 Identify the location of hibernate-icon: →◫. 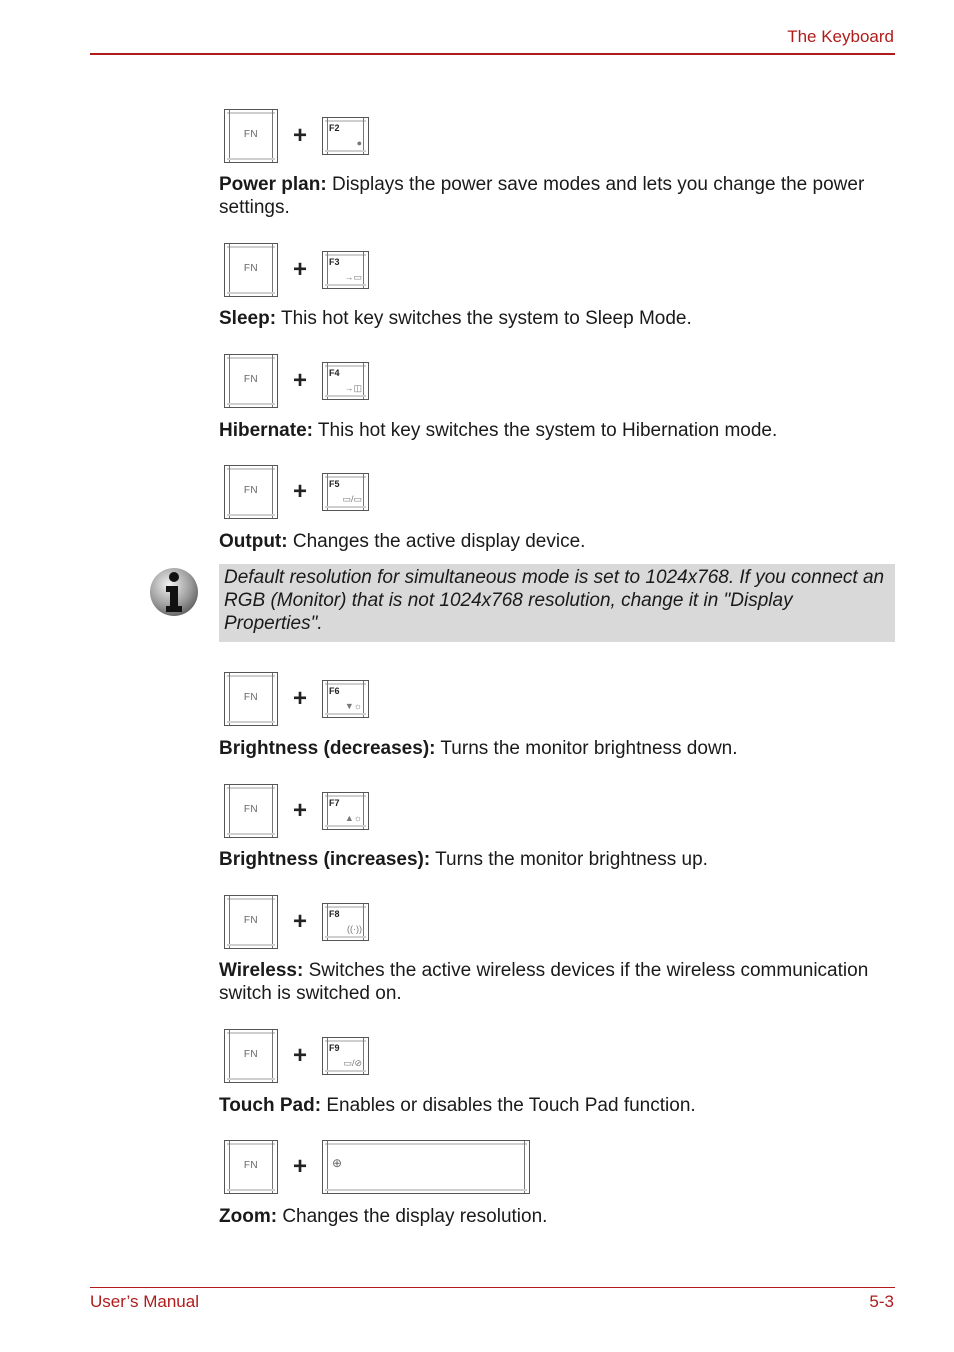
(353, 388).